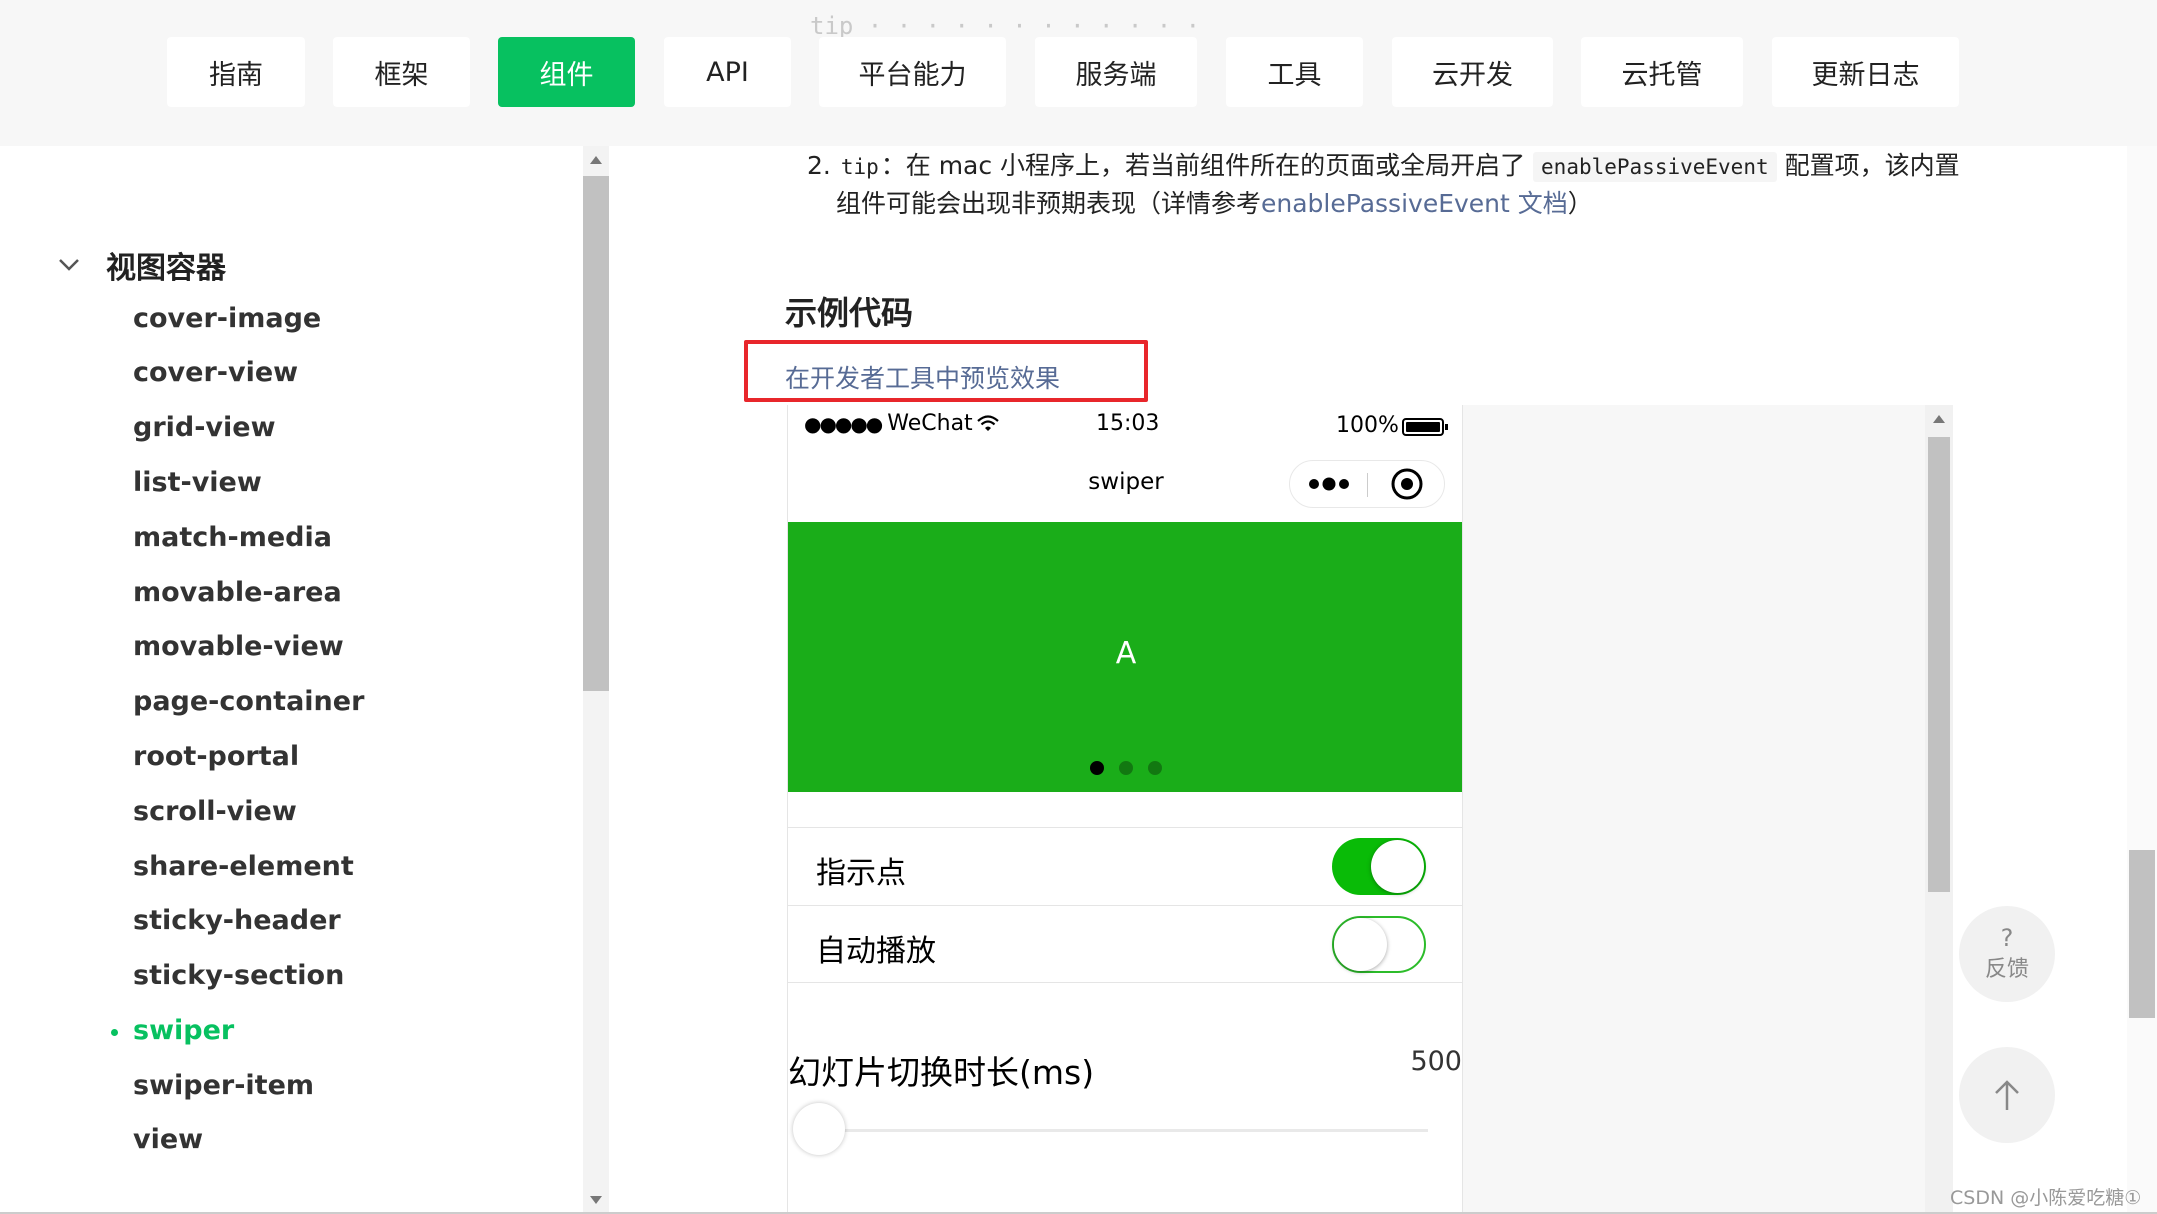 This screenshot has height=1214, width=2157. What do you see at coordinates (930, 423) in the screenshot?
I see `carrier-name: WeChat` at bounding box center [930, 423].